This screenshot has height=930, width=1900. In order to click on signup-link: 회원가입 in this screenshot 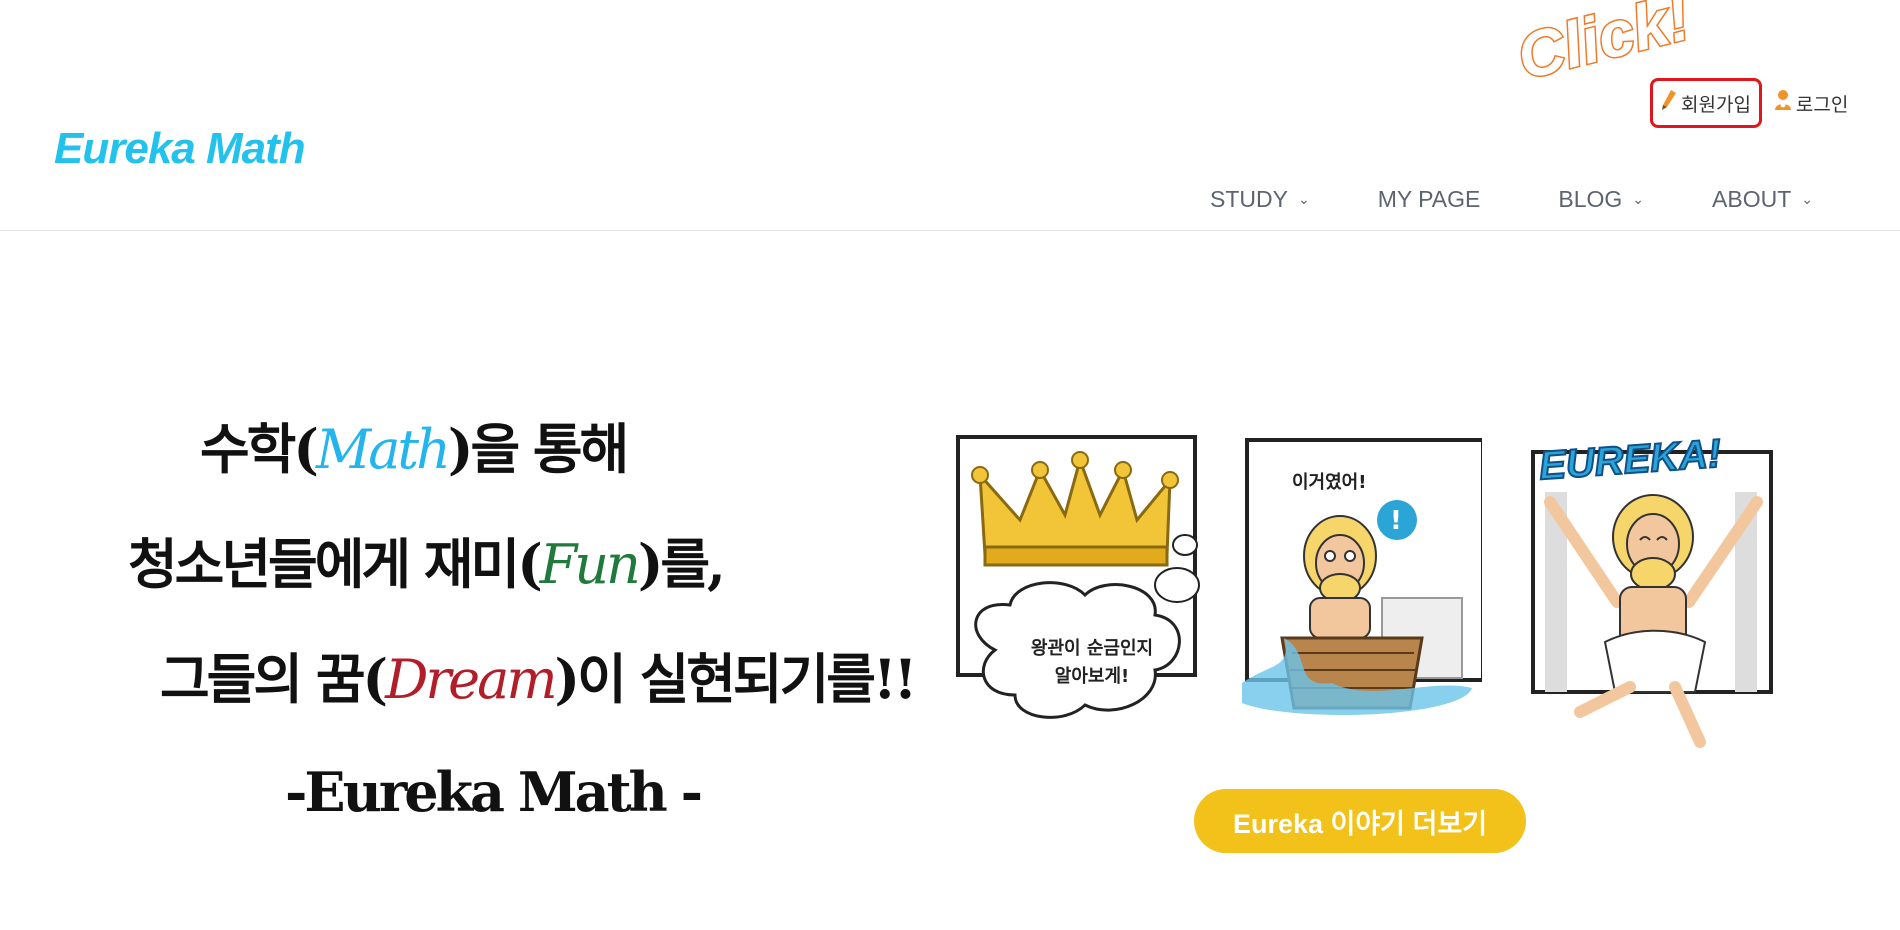, I will do `click(1706, 103)`.